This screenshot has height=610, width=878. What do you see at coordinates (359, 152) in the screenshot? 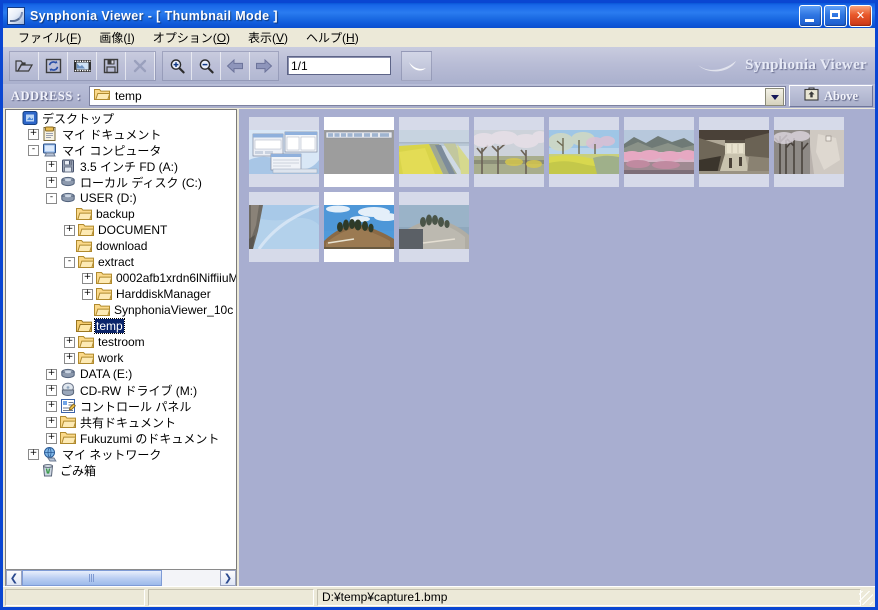
I see `thumb-screenshot-gray` at bounding box center [359, 152].